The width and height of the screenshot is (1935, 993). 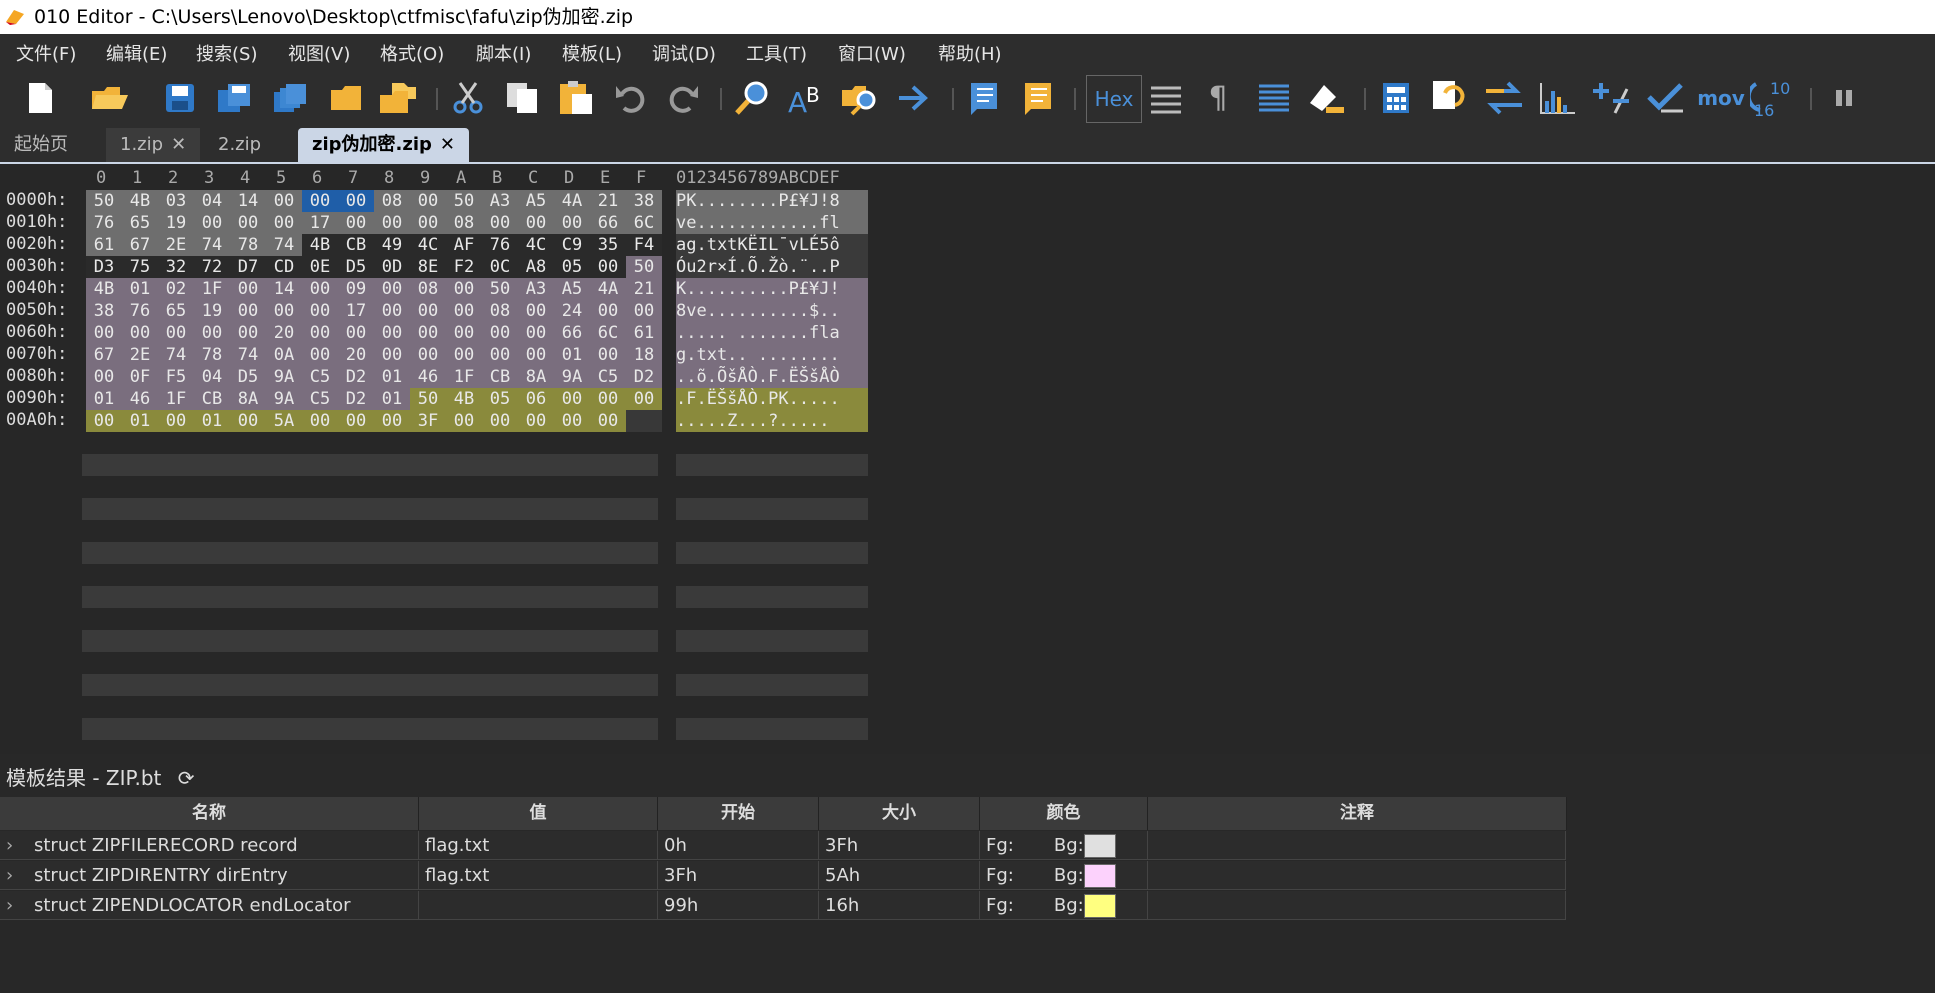 I want to click on hex-byte: 04, so click(x=212, y=201).